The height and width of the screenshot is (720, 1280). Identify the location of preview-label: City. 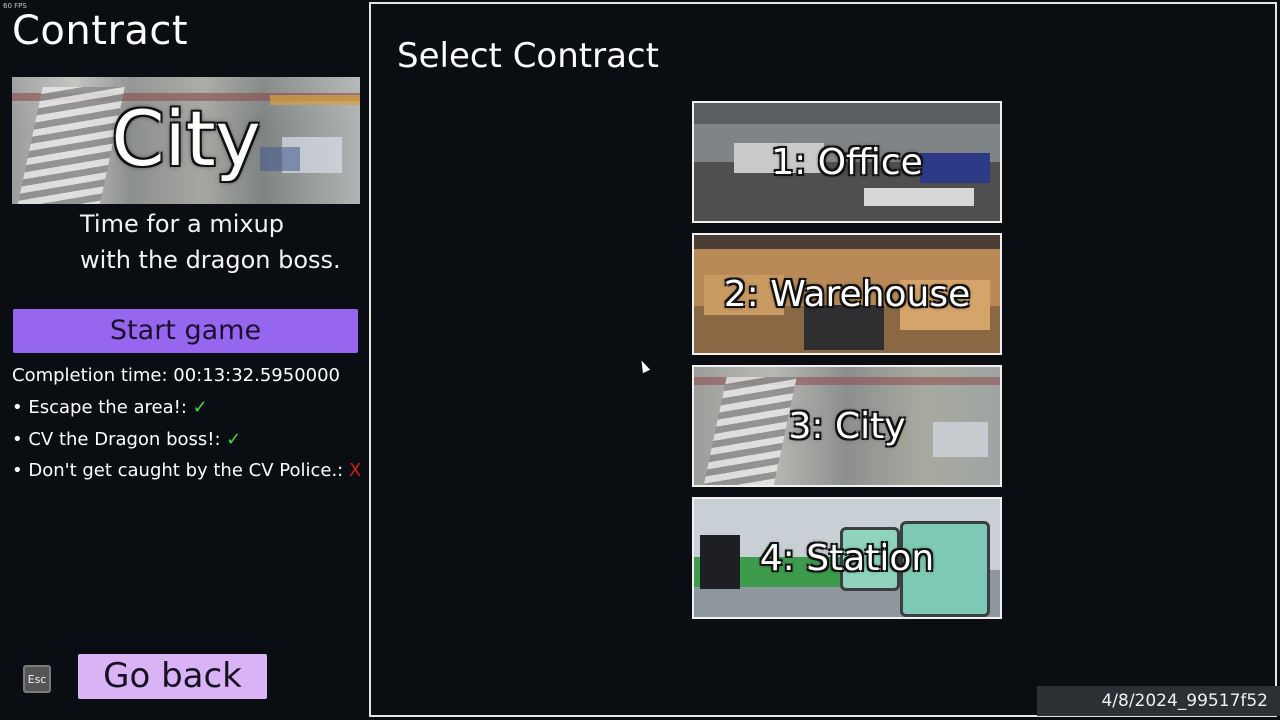
(186, 138).